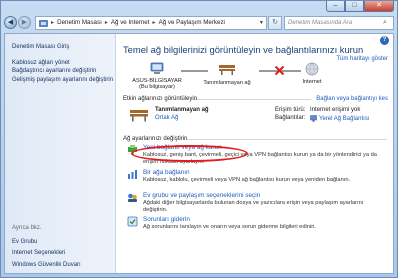 This screenshot has width=398, height=278. Describe the element at coordinates (79, 22) in the screenshot. I see `breadcrumb-control-panel: Denetim Masası` at that location.